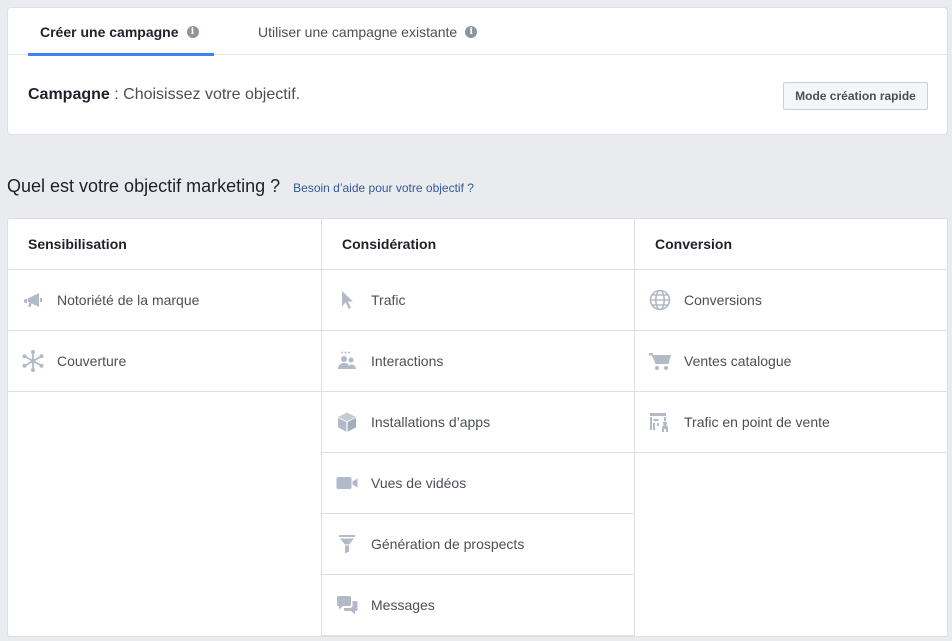 Image resolution: width=952 pixels, height=641 pixels. What do you see at coordinates (33, 361) in the screenshot?
I see `reach-icon` at bounding box center [33, 361].